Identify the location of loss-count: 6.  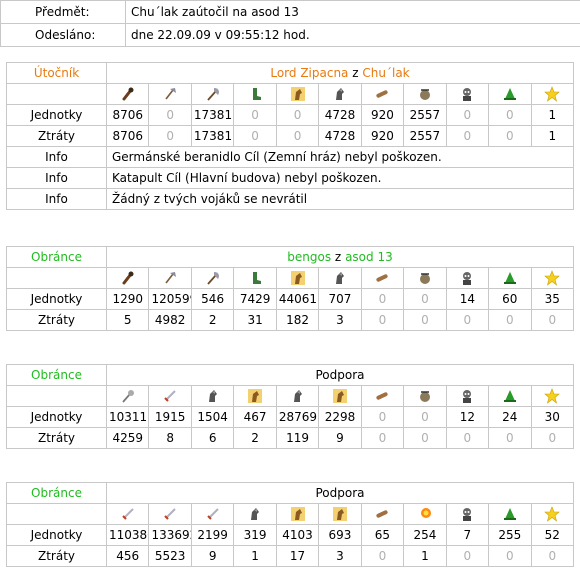
(212, 438).